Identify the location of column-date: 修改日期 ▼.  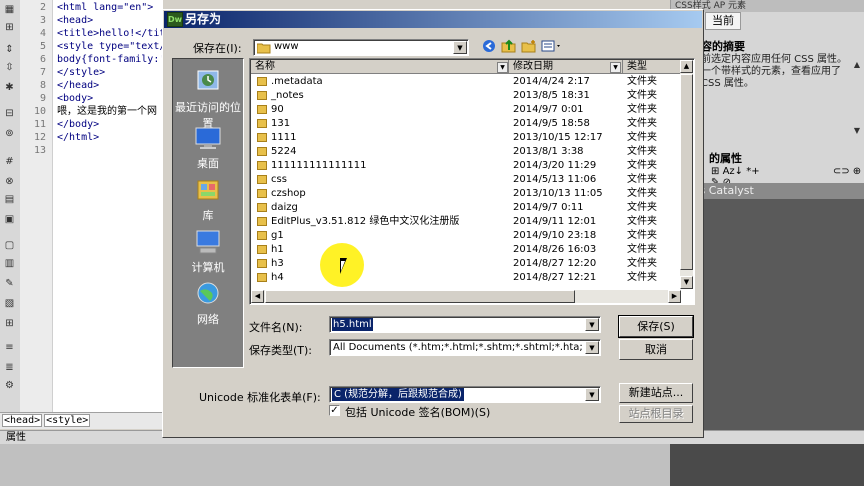
(566, 67).